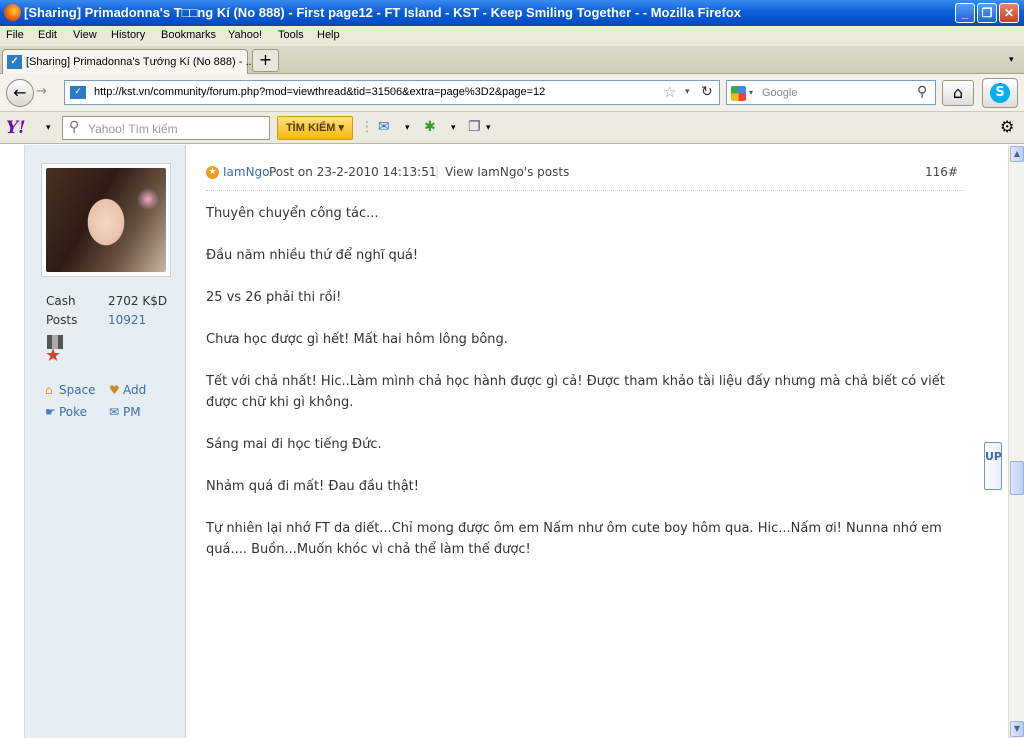  I want to click on yahoo-menu-chevron-icon: ▾, so click(48, 128).